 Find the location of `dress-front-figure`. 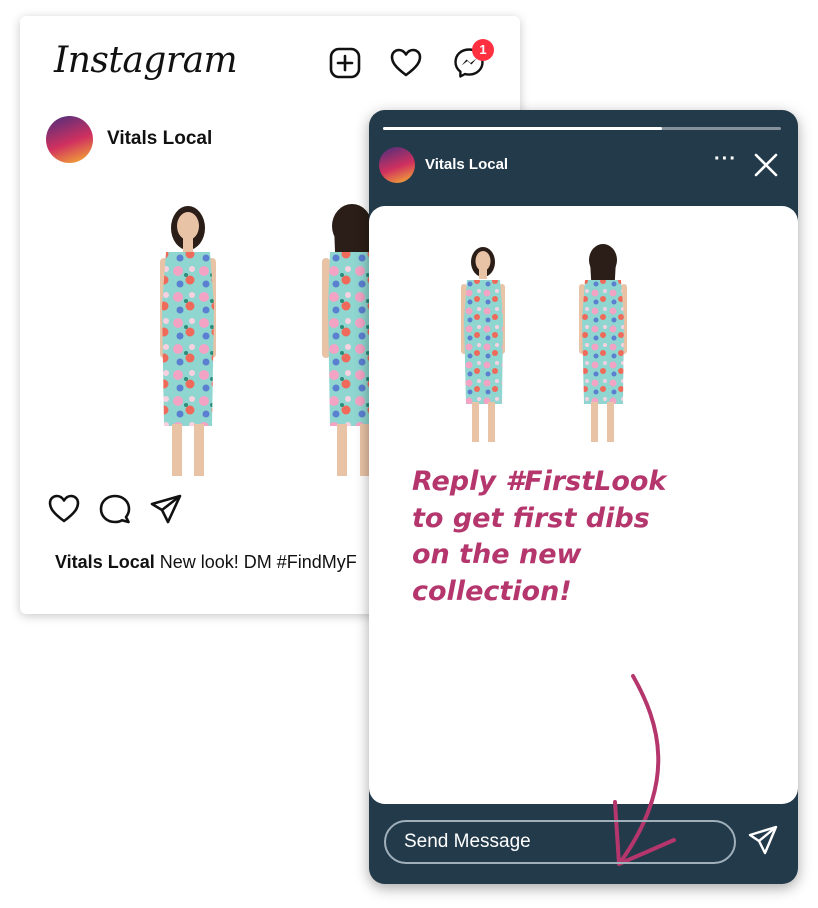

dress-front-figure is located at coordinates (188, 341).